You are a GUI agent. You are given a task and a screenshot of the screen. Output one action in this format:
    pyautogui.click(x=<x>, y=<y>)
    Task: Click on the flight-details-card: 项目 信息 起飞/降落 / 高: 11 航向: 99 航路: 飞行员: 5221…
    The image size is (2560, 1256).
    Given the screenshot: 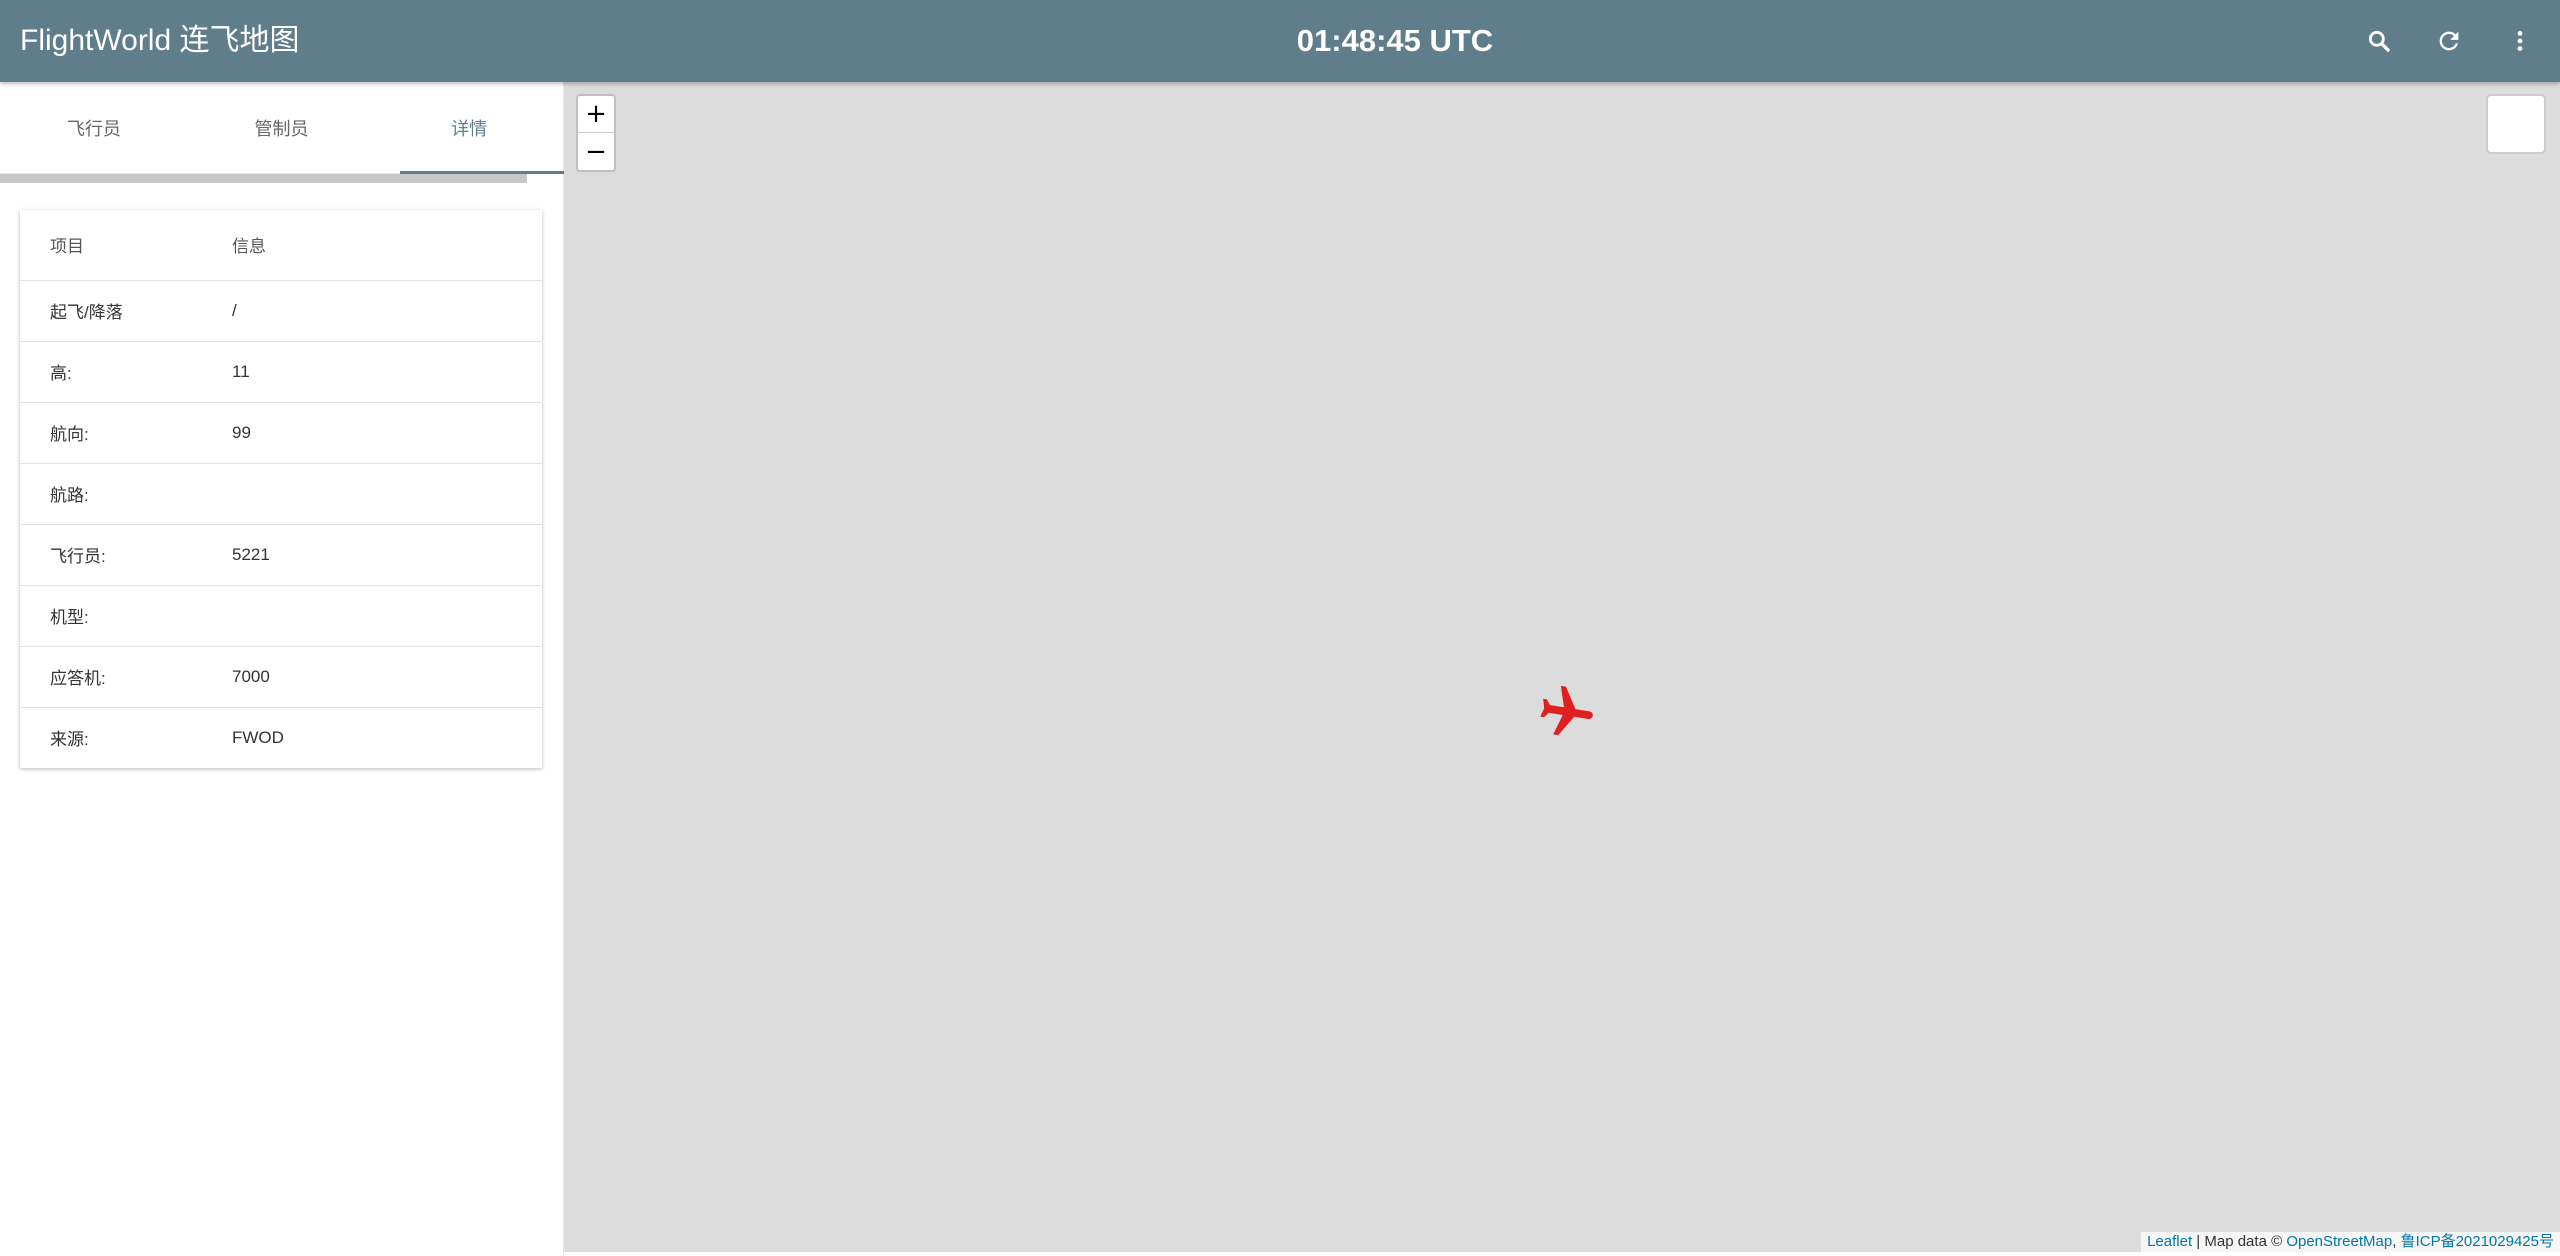 What is the action you would take?
    pyautogui.click(x=281, y=489)
    